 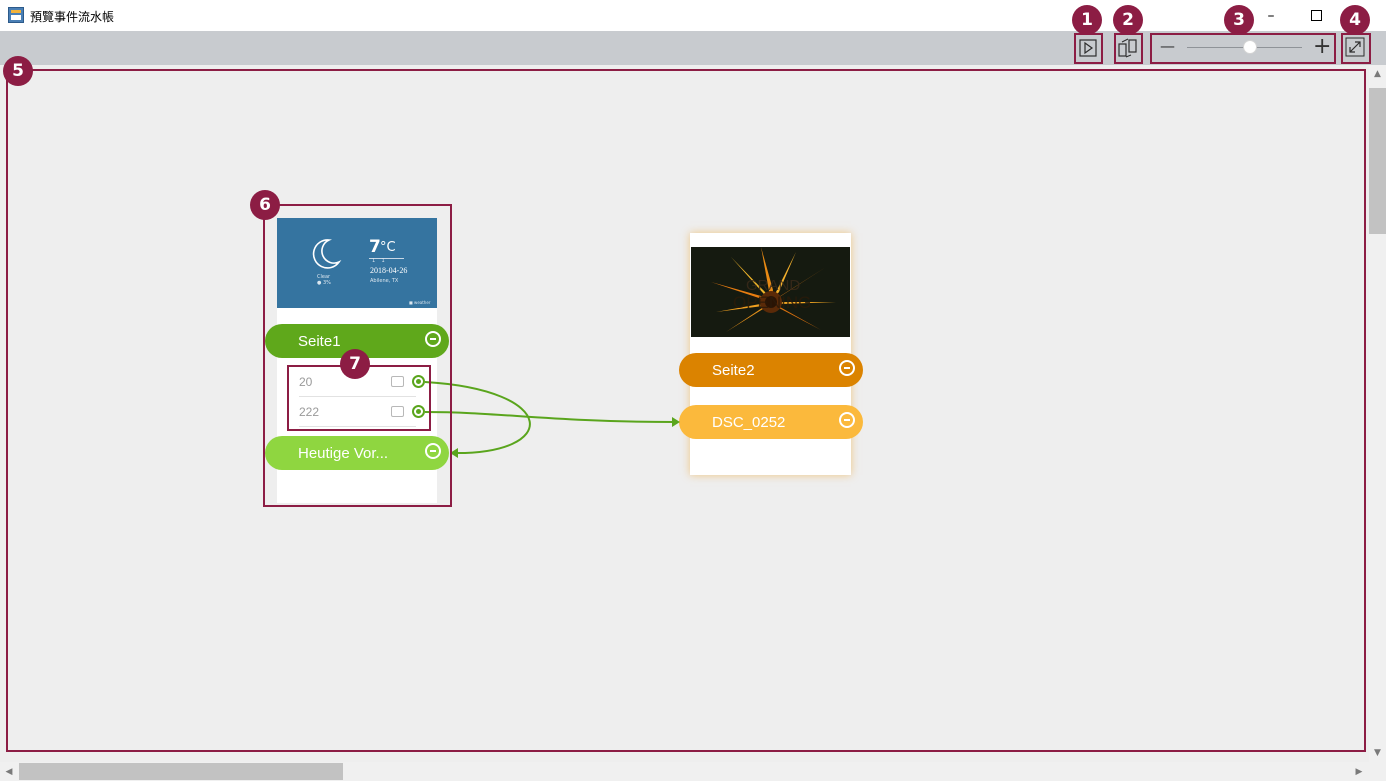 I want to click on annotation-badge-5: 5, so click(x=18, y=71).